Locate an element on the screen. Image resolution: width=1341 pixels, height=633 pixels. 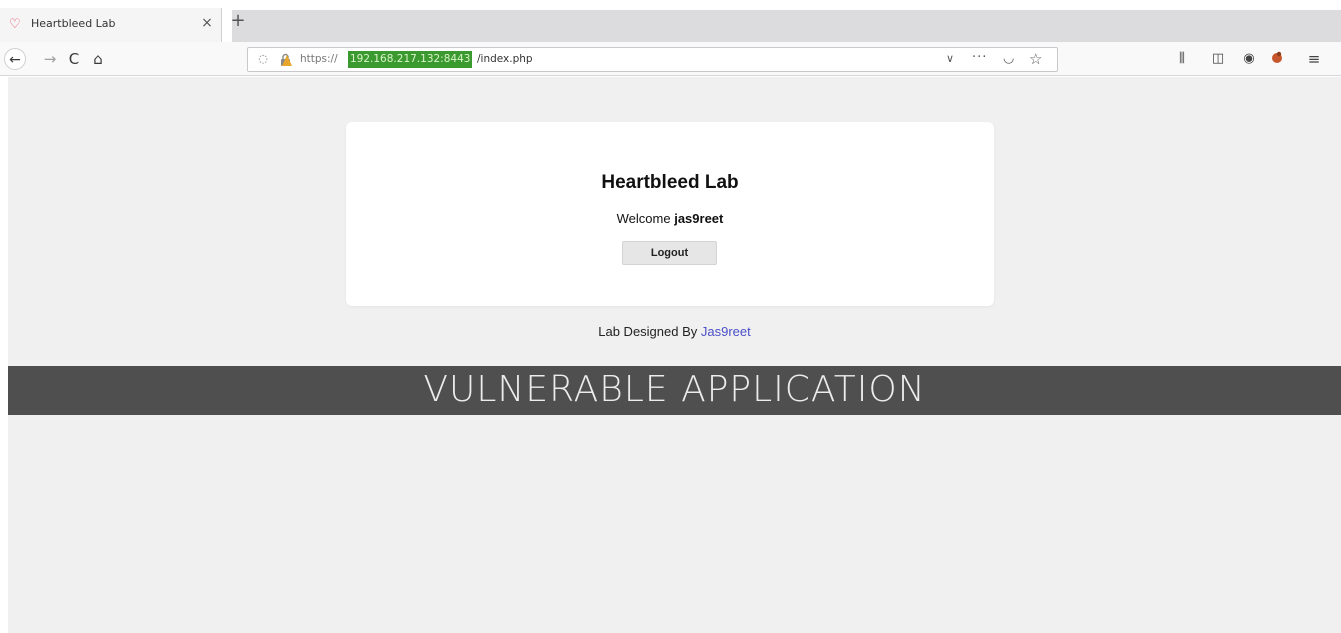
heart-icon: ♡ is located at coordinates (15, 24).